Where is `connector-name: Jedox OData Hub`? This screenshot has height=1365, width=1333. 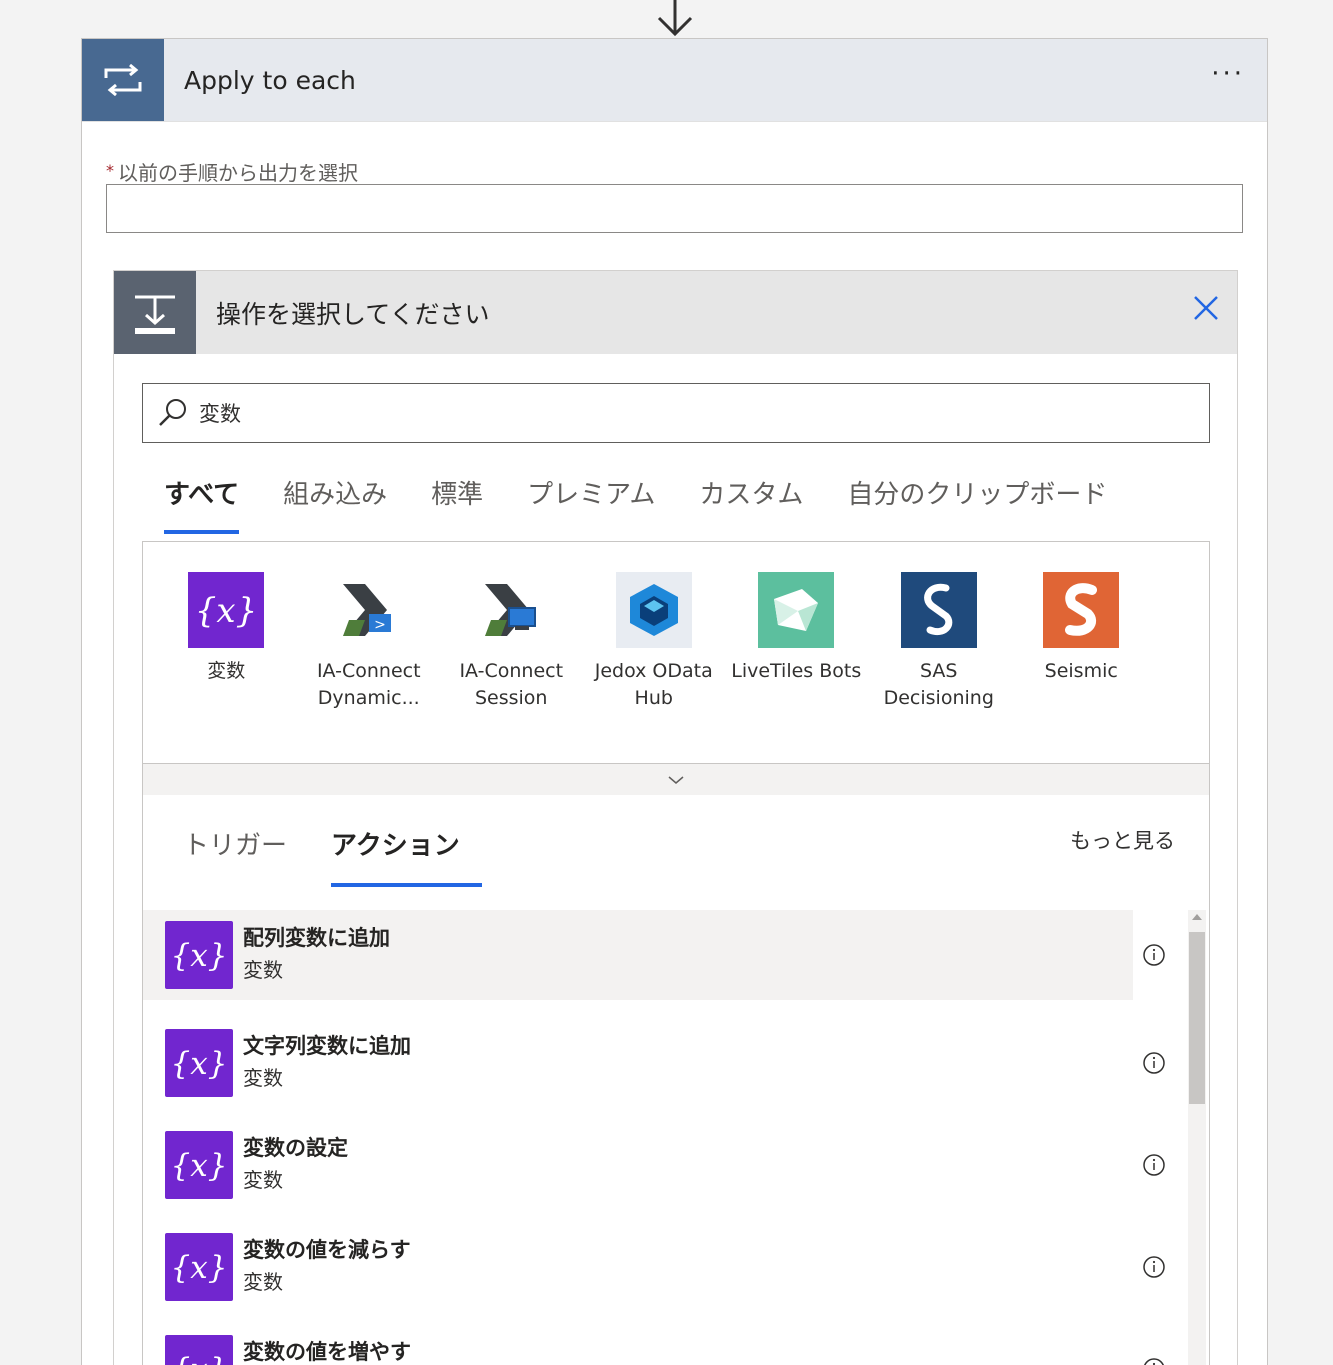 connector-name: Jedox OData Hub is located at coordinates (653, 684).